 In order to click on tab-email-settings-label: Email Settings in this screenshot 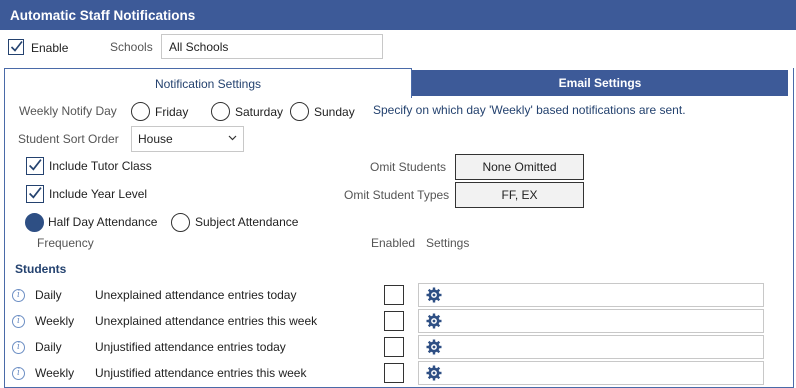, I will do `click(600, 83)`.